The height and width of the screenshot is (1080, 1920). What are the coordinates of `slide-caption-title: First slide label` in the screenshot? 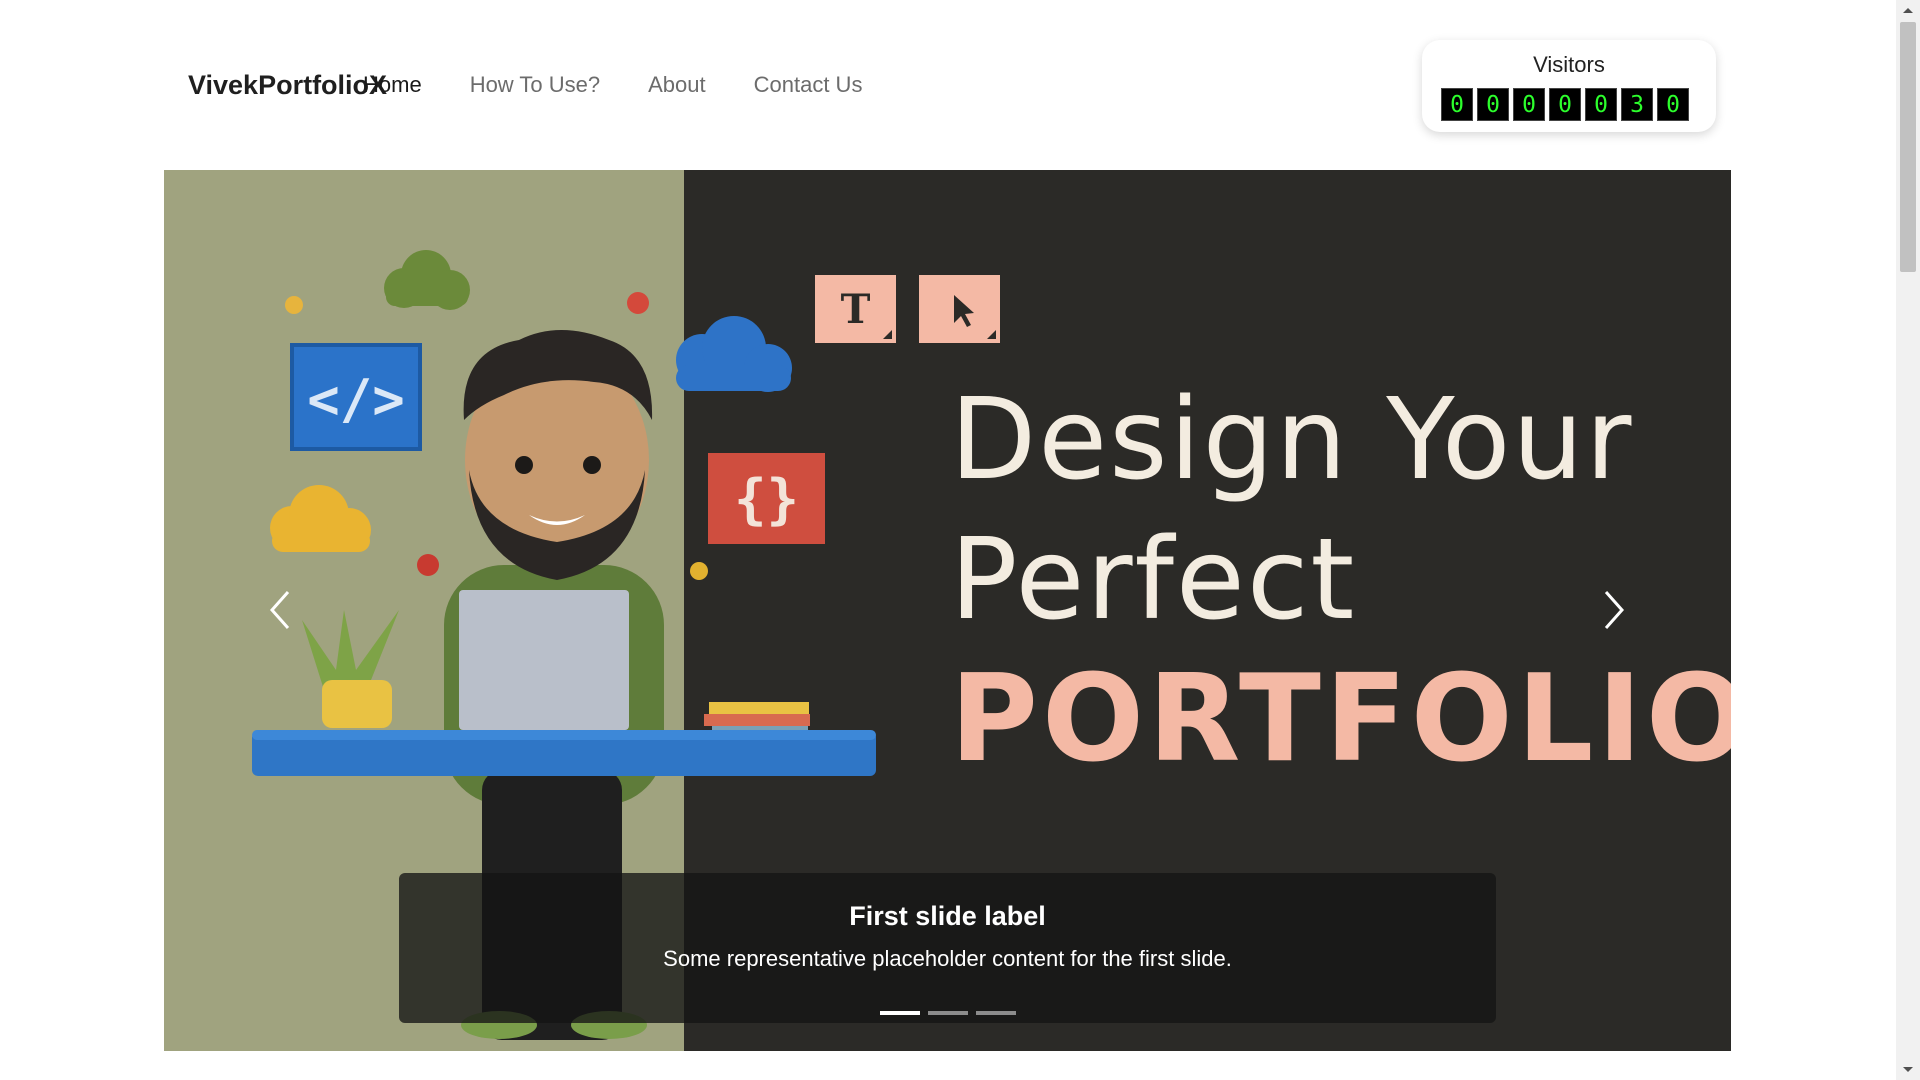 It's located at (947, 916).